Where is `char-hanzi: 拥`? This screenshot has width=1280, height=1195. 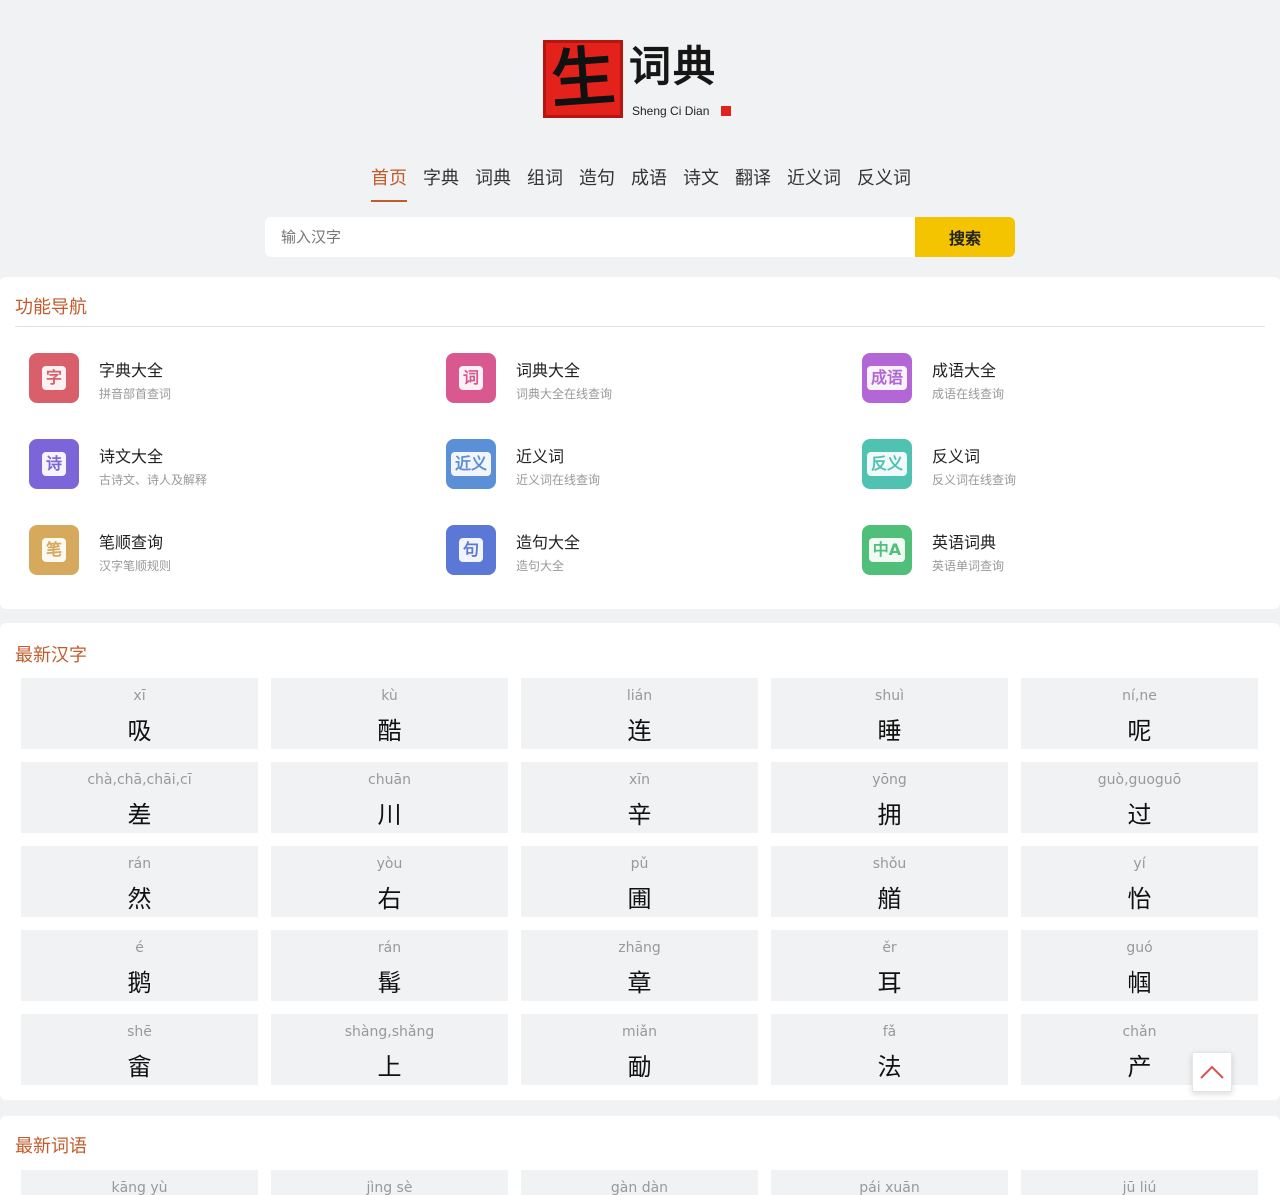 char-hanzi: 拥 is located at coordinates (889, 815).